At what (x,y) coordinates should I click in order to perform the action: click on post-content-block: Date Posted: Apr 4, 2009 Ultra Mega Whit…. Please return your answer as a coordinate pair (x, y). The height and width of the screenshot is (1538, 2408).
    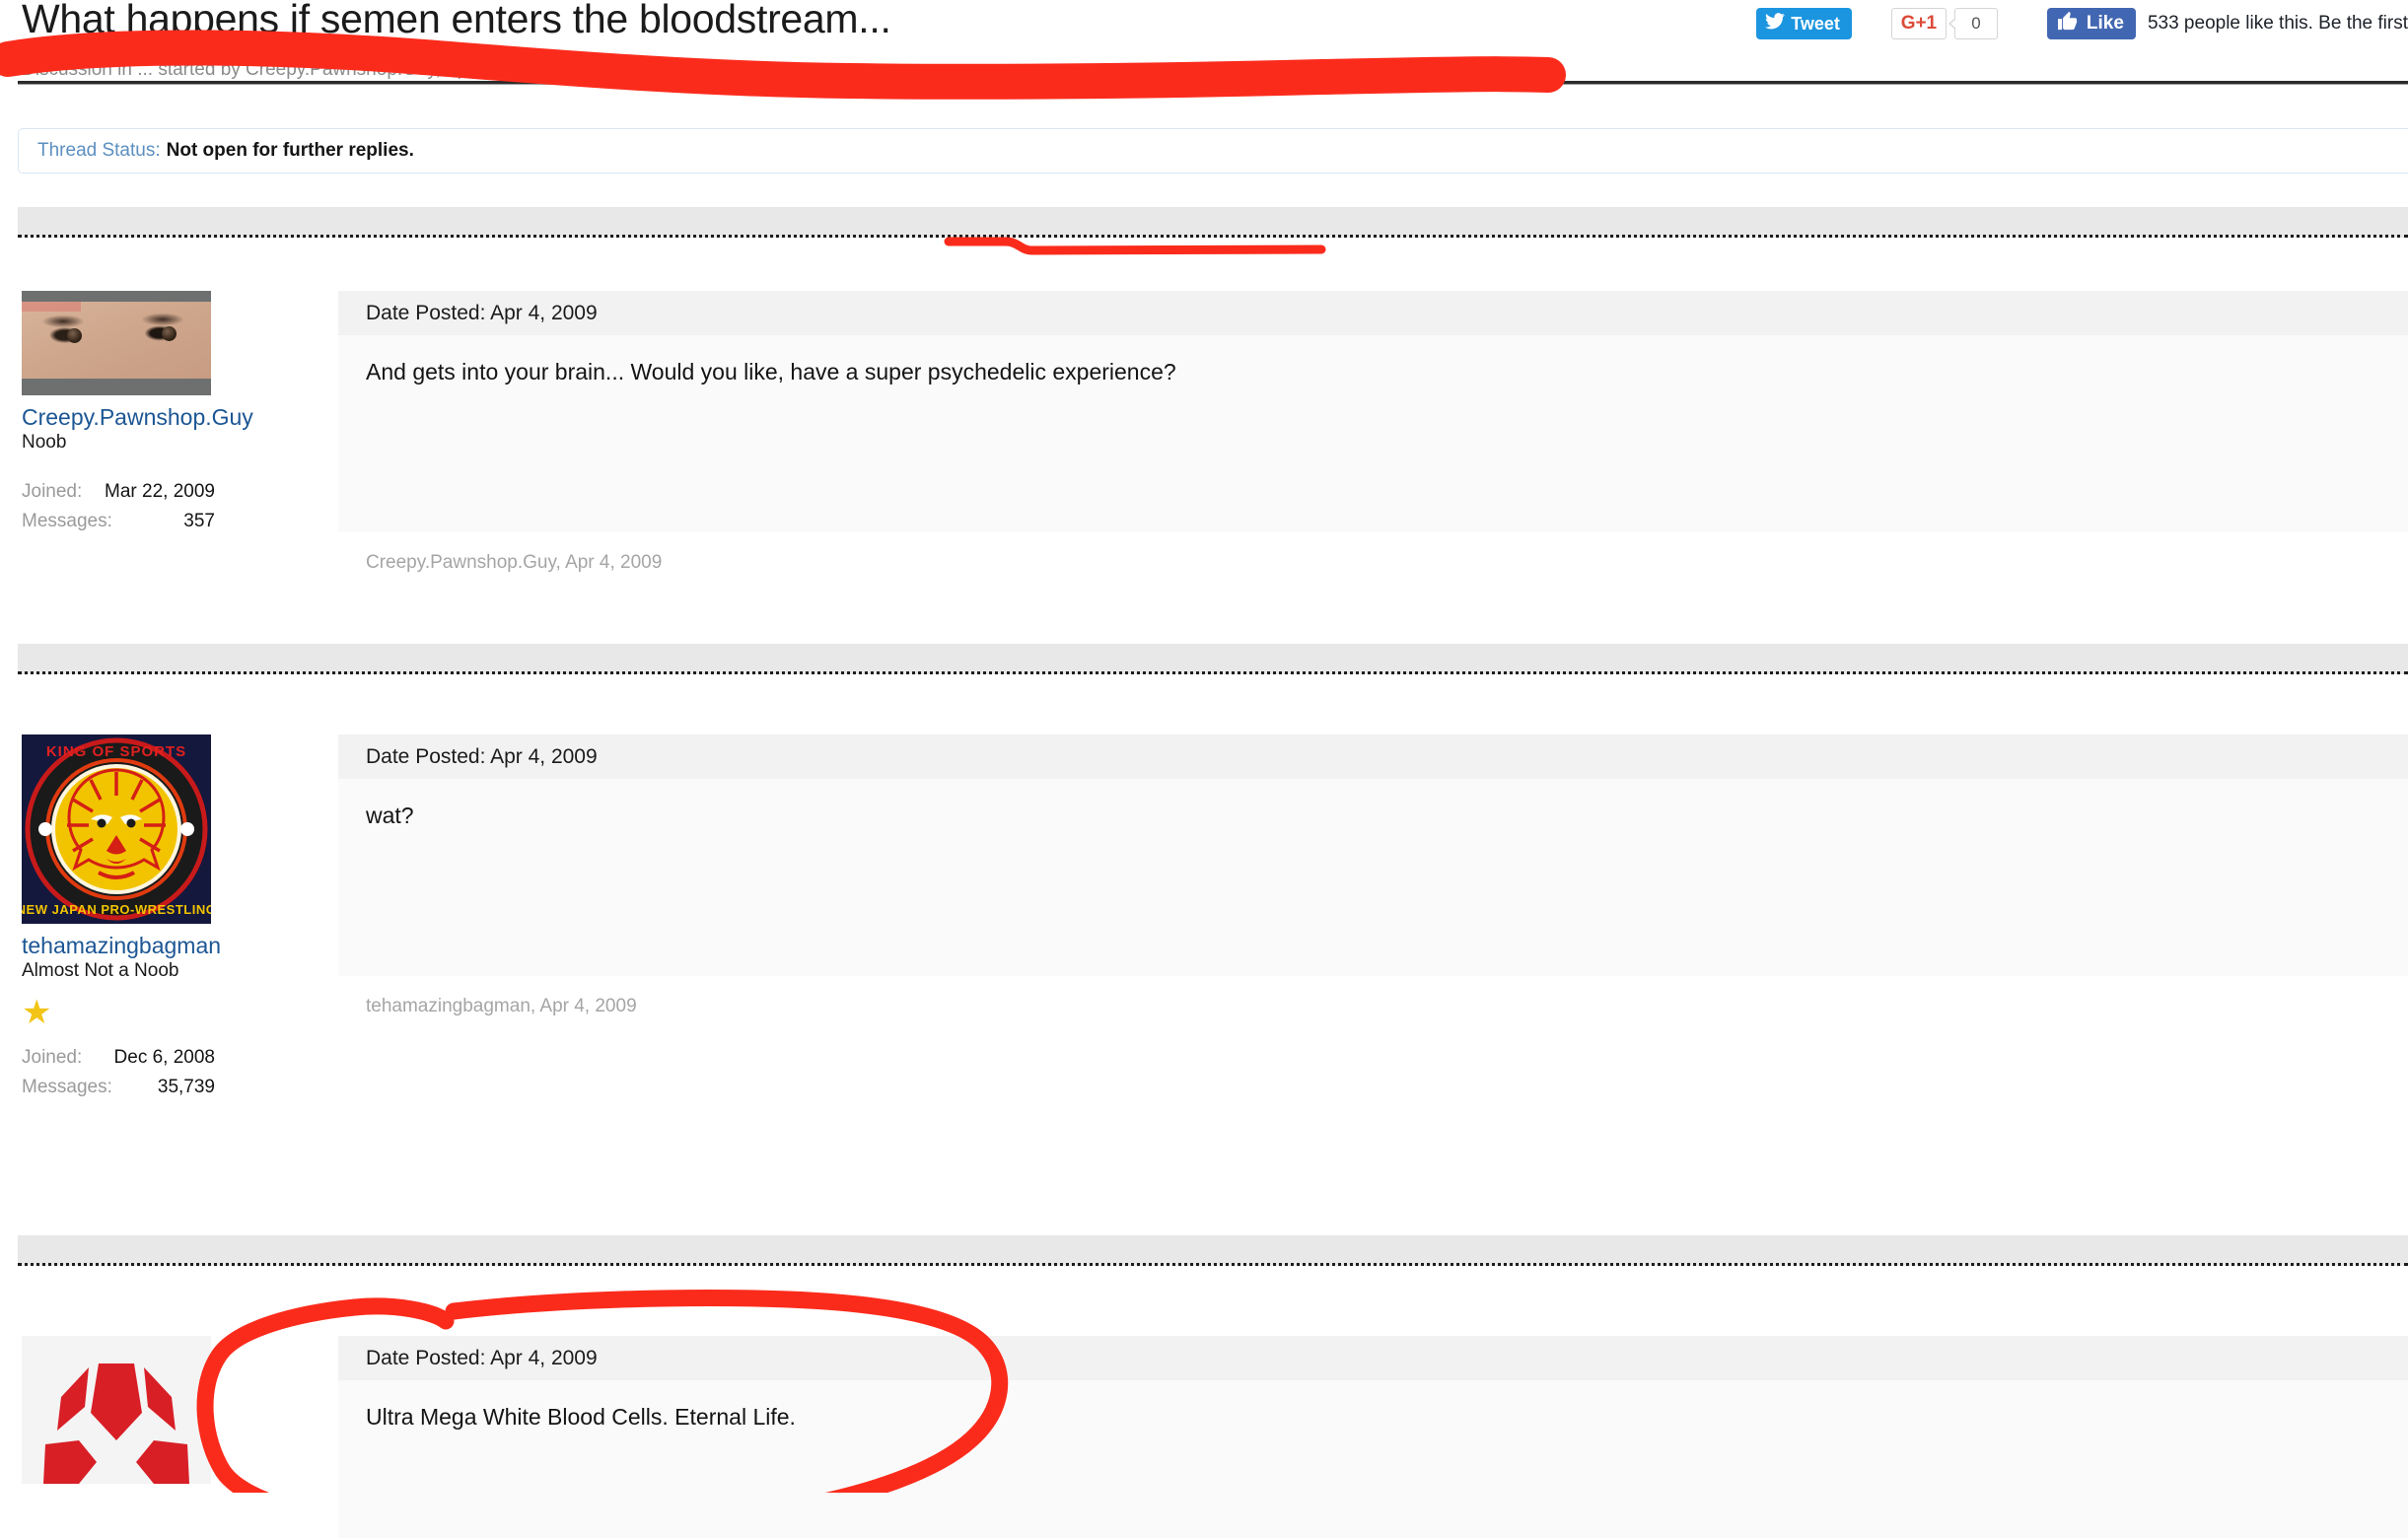
    Looking at the image, I should click on (1373, 1437).